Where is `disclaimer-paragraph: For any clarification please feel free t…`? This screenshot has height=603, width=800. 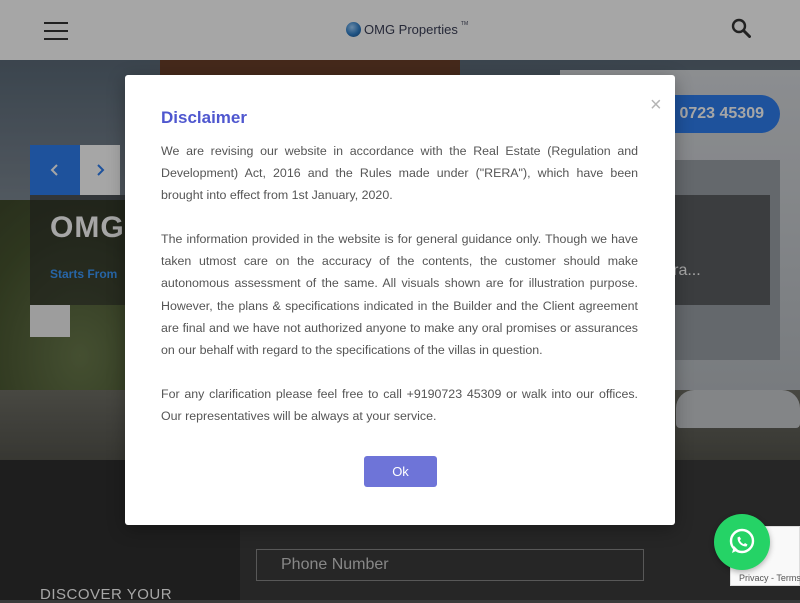
disclaimer-paragraph: For any clarification please feel free t… is located at coordinates (399, 404).